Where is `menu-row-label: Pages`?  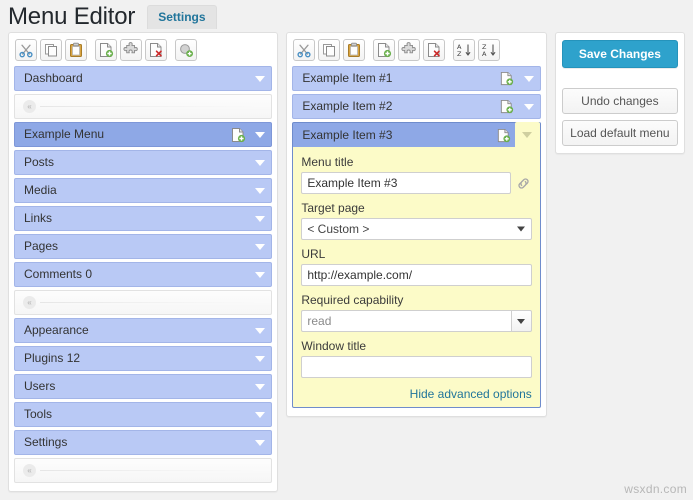 menu-row-label: Pages is located at coordinates (41, 246).